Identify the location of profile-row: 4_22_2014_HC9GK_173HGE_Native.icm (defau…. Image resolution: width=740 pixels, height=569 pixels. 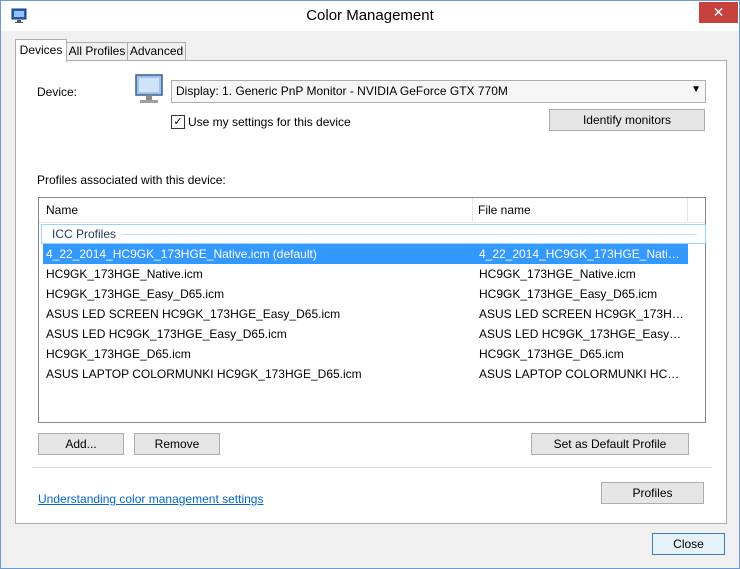
(365, 254).